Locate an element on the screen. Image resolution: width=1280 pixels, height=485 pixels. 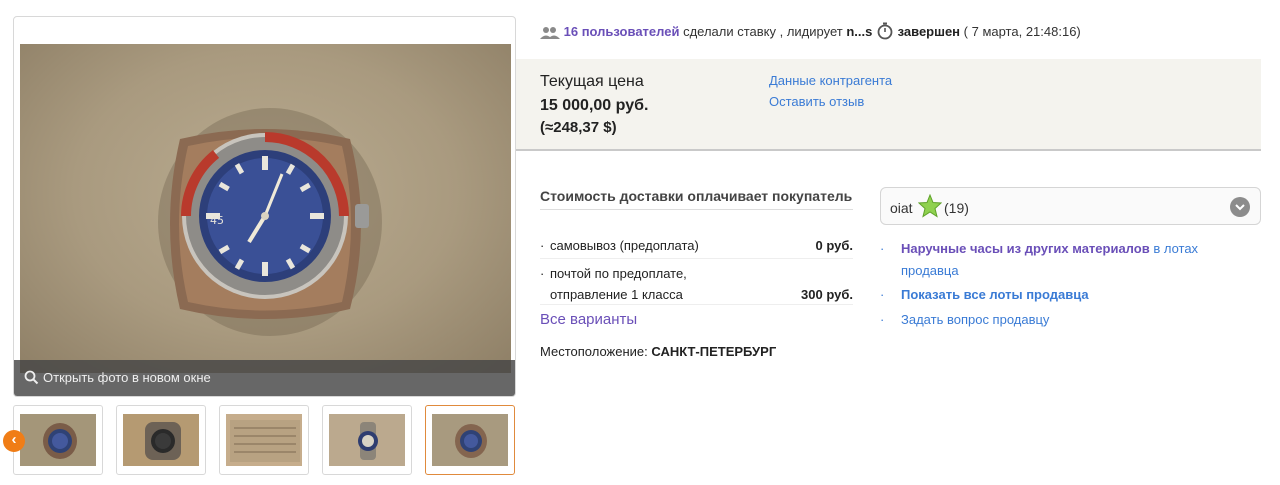
location-value: САНКТ-ПЕТЕРБУРГ is located at coordinates (714, 351).